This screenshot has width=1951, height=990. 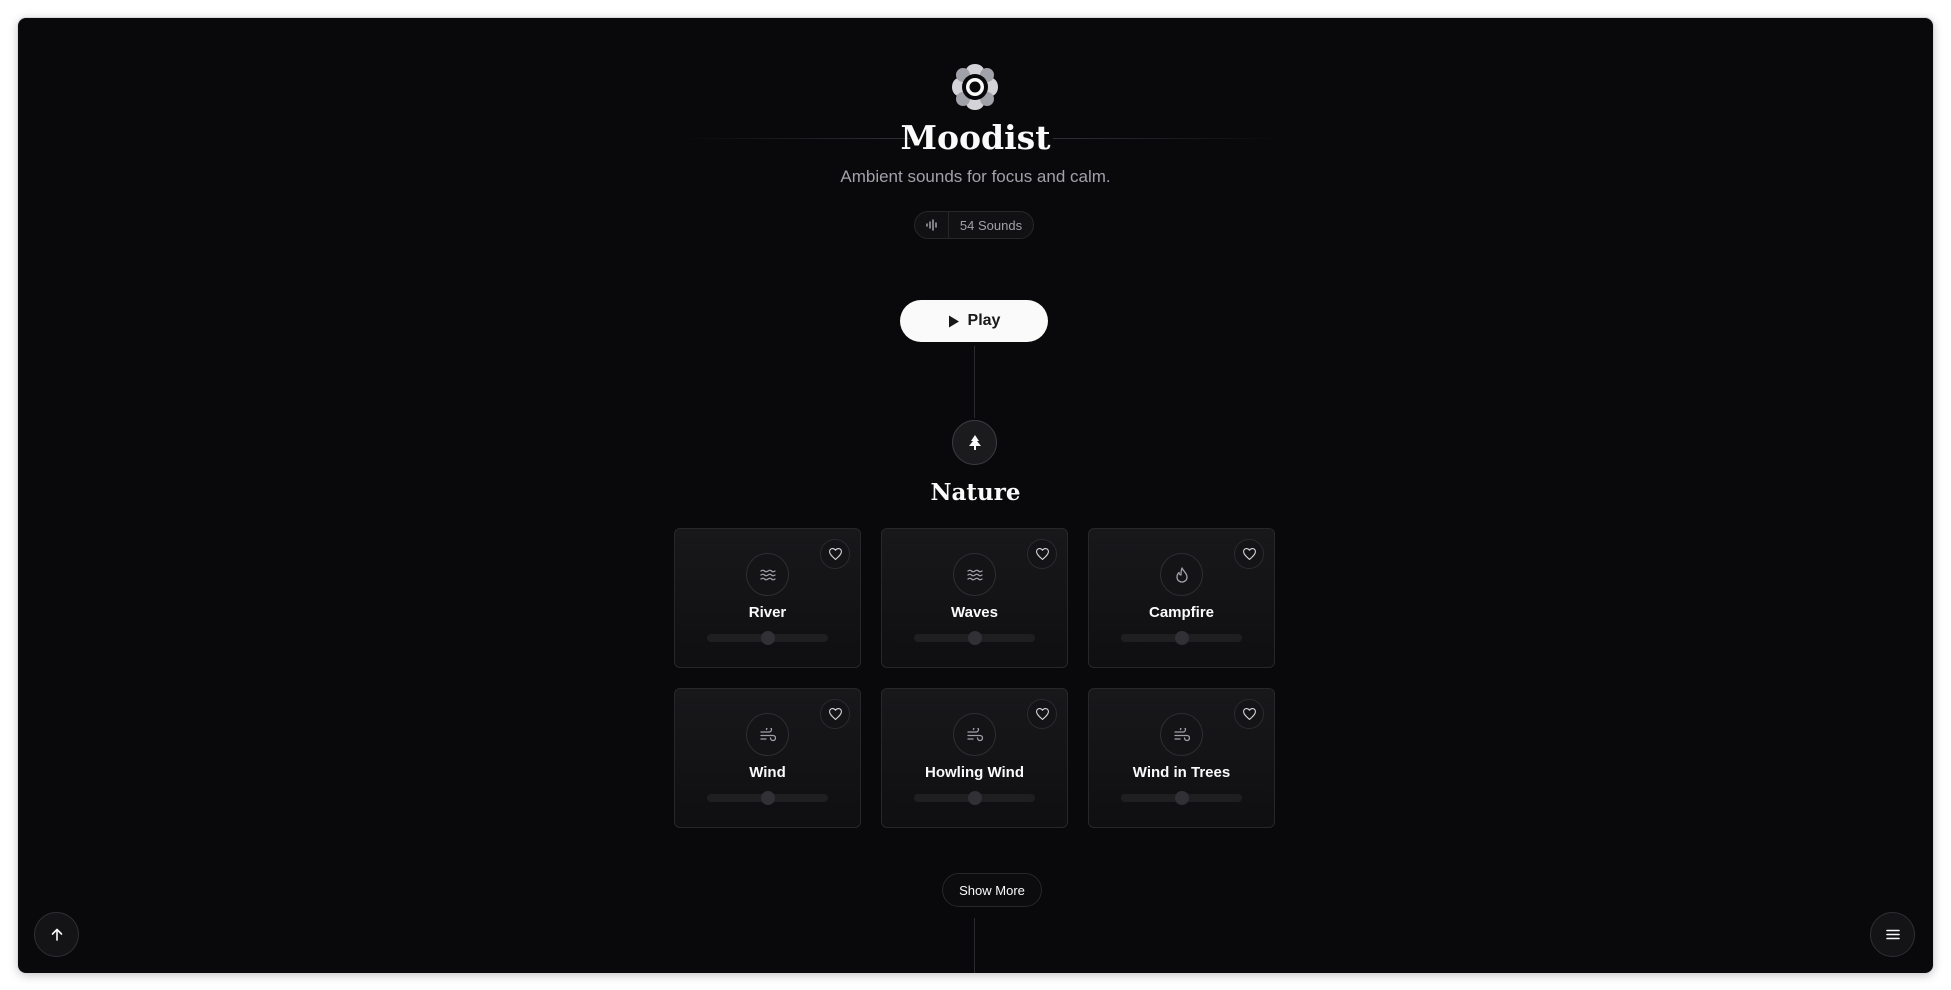 I want to click on category-title: Nature, so click(x=975, y=492).